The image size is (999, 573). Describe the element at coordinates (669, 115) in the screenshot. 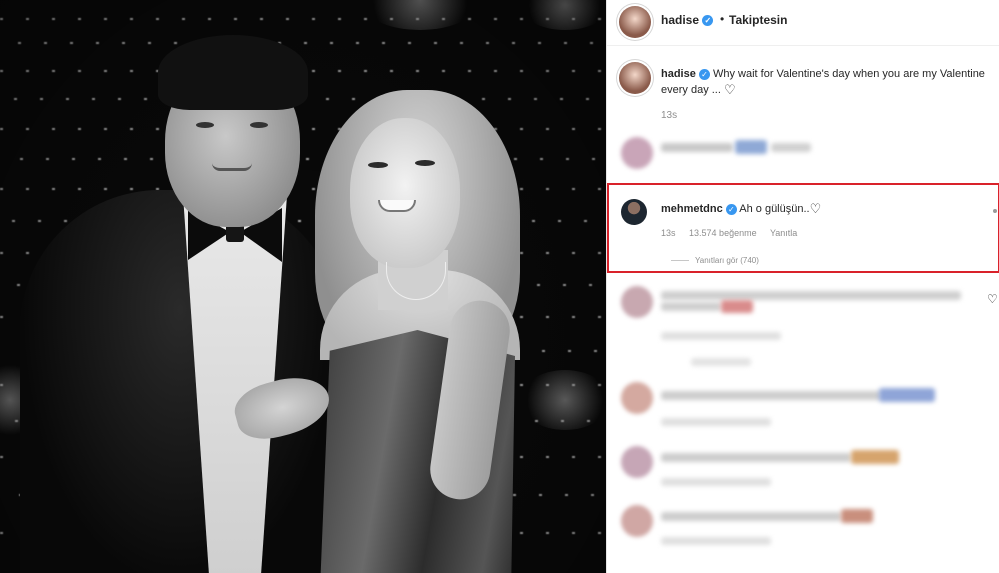

I see `caption-timestamp: 13s` at that location.